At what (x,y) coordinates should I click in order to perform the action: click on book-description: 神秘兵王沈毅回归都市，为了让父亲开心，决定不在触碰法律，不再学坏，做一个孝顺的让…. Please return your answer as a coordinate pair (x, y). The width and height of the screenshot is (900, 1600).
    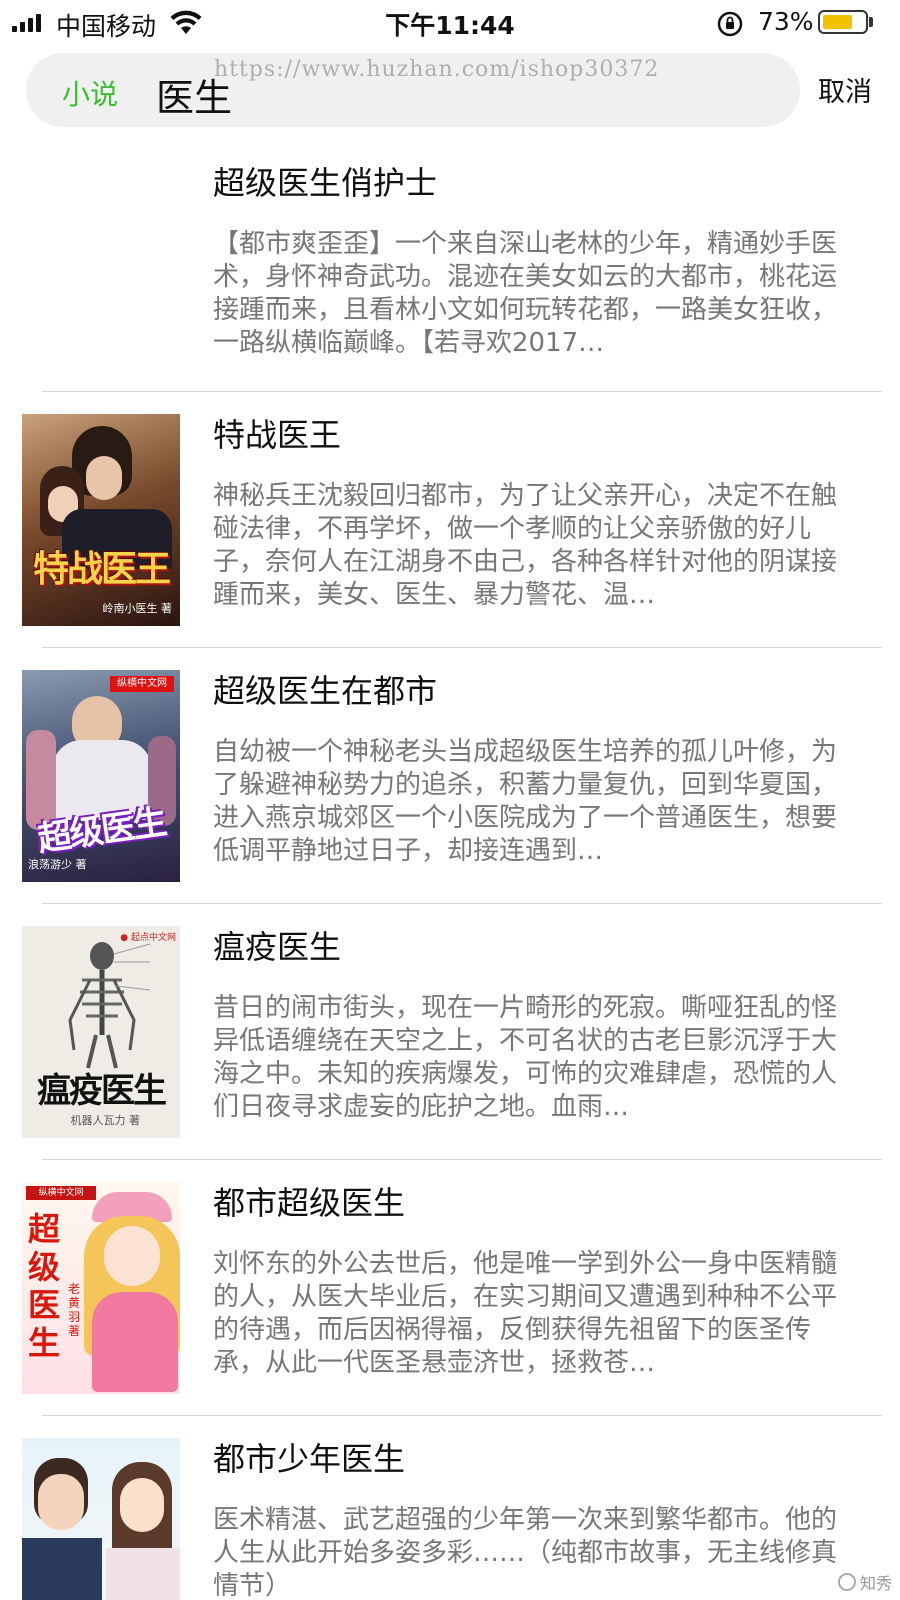
    Looking at the image, I should click on (525, 545).